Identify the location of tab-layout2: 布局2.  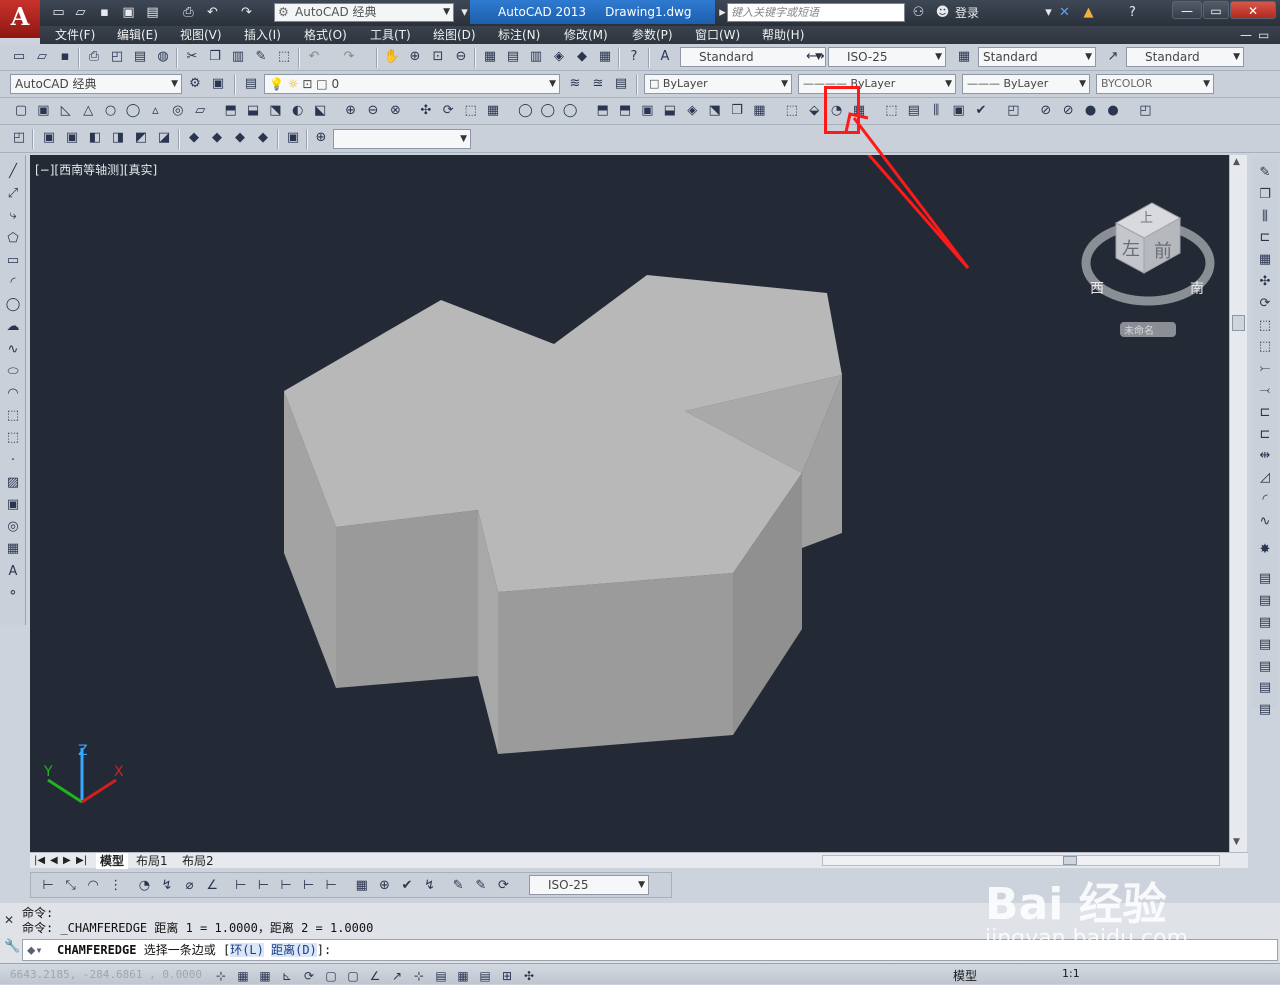
(198, 861).